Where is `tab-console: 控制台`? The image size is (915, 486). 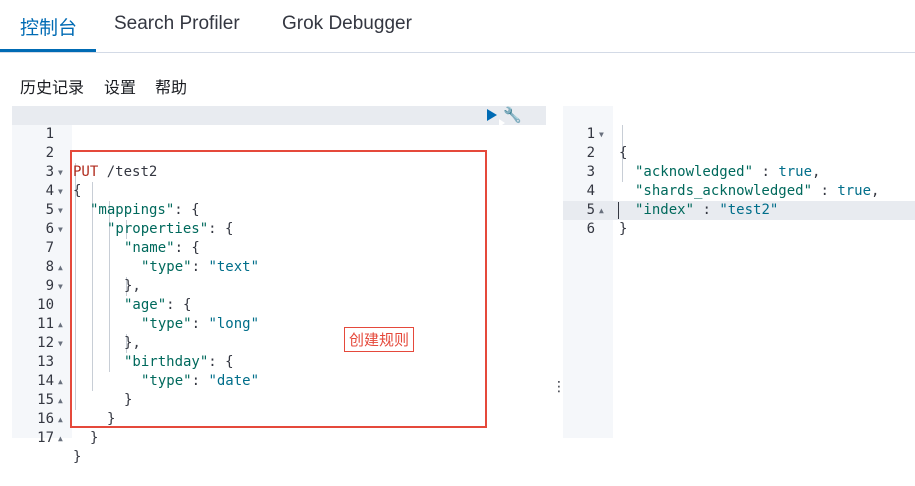
tab-console: 控制台 is located at coordinates (48, 26).